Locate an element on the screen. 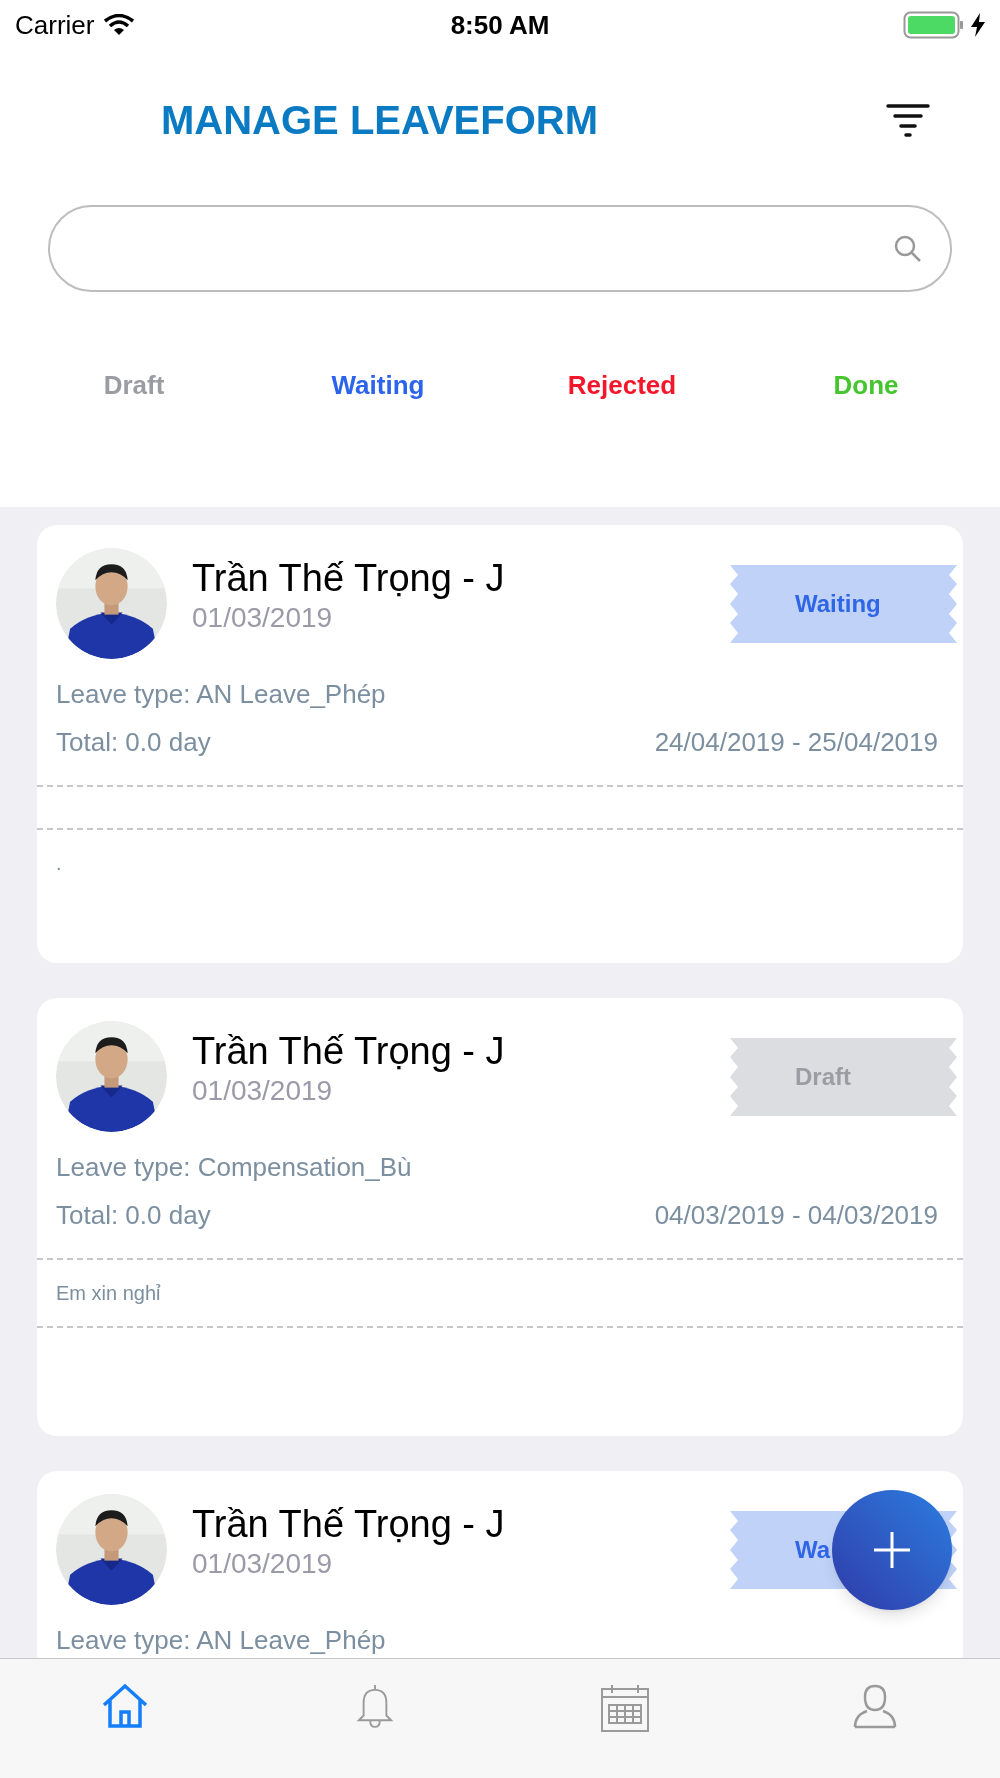 The image size is (1000, 1778). status-tab: Draft is located at coordinates (134, 385).